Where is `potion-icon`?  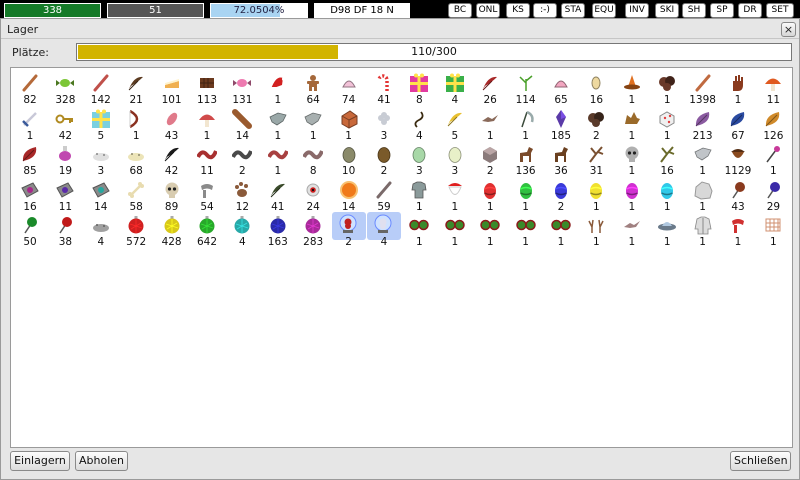 potion-icon is located at coordinates (65, 154).